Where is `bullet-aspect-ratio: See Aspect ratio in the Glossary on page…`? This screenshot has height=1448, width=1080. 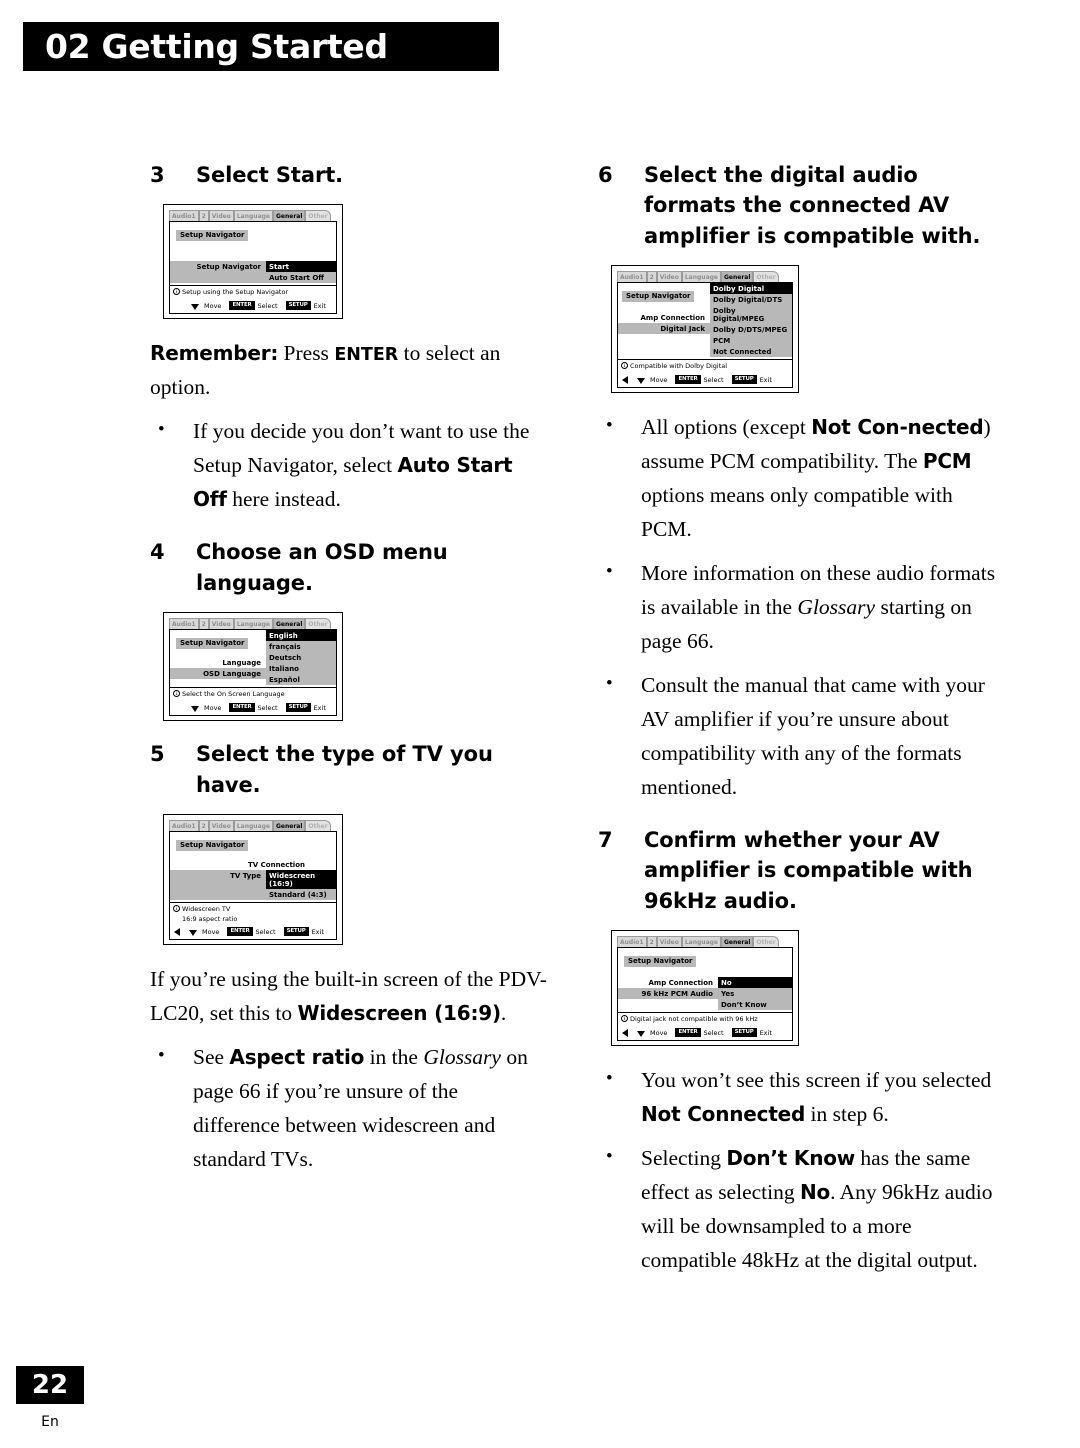 bullet-aspect-ratio: See Aspect ratio in the Glossary on page… is located at coordinates (350, 1109).